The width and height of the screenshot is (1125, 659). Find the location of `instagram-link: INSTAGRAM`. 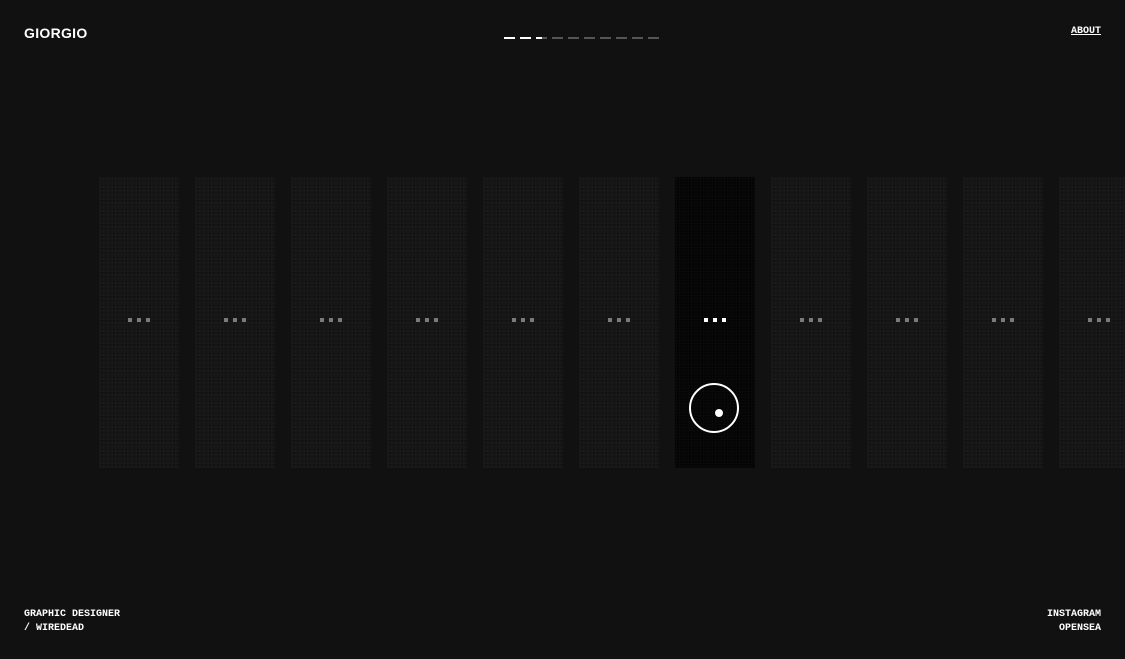

instagram-link: INSTAGRAM is located at coordinates (1074, 615).